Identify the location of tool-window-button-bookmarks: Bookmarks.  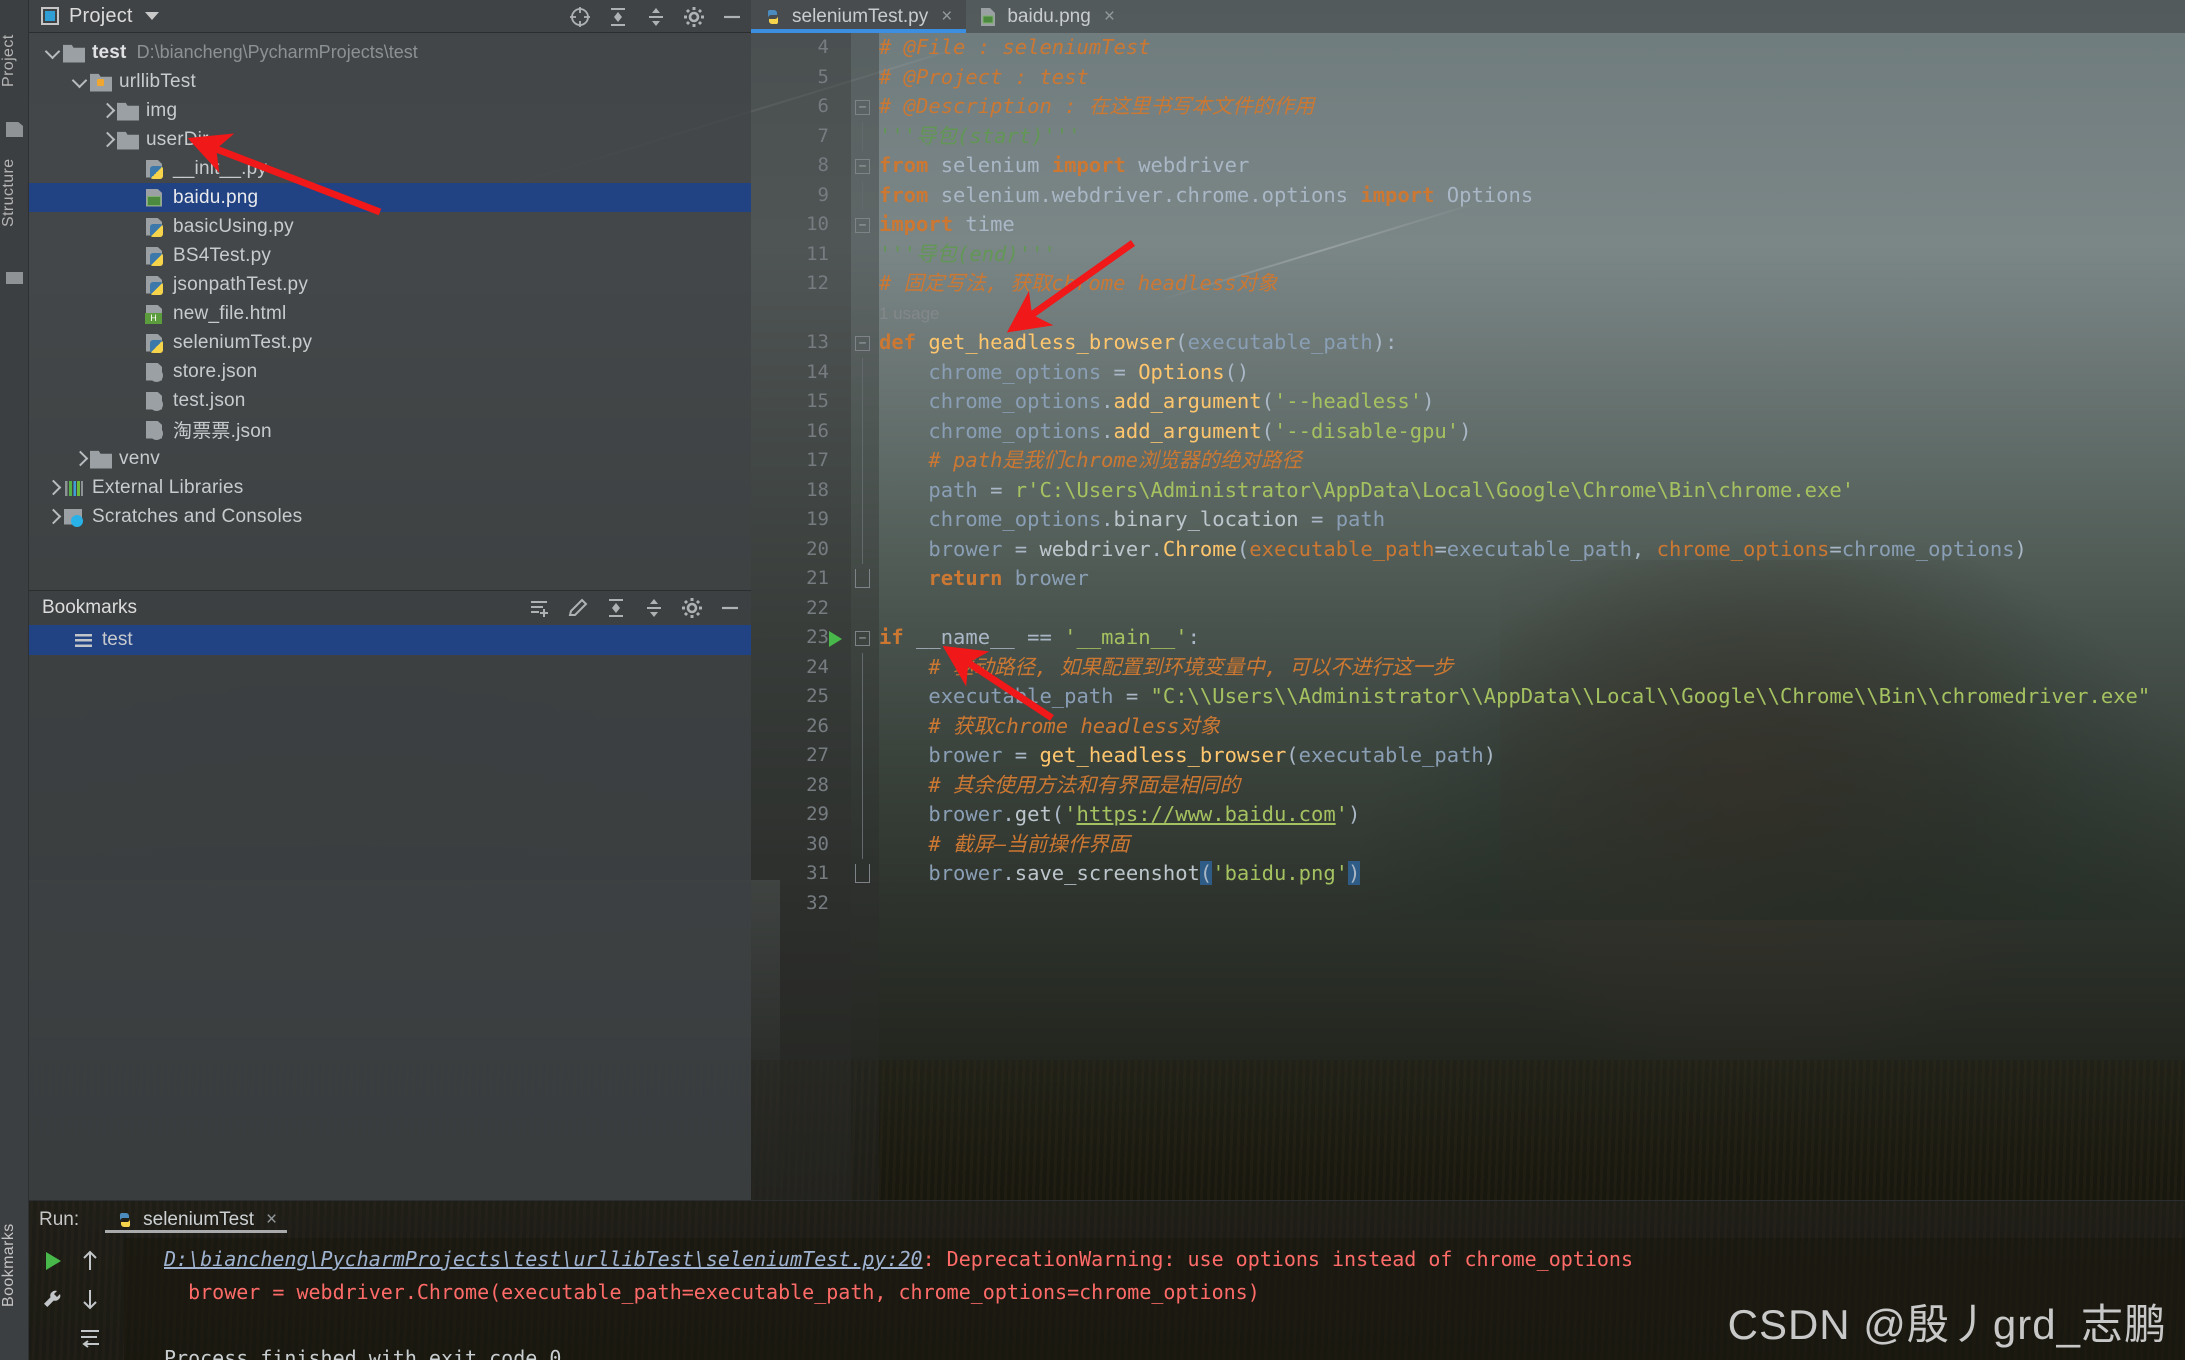
(14, 1265).